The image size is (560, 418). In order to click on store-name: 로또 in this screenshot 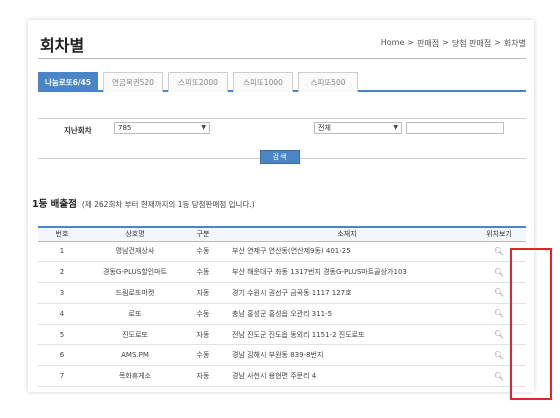, I will do `click(135, 314)`.